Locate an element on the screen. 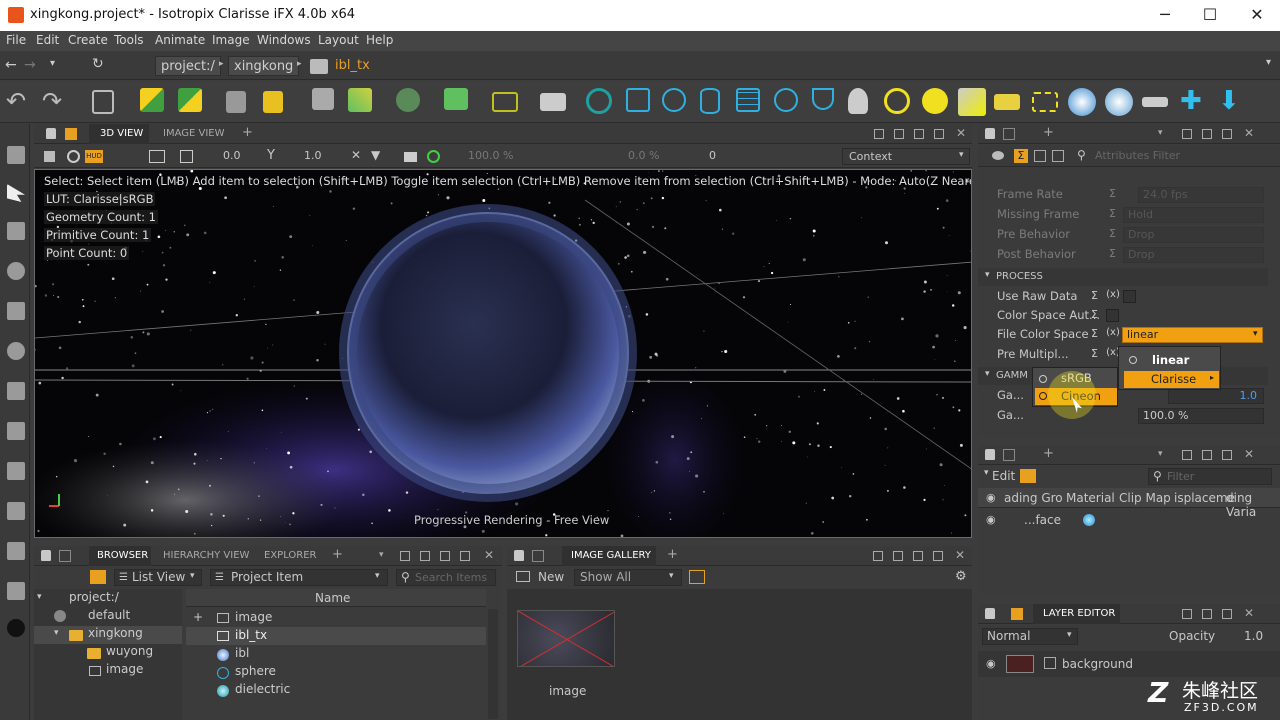 The height and width of the screenshot is (720, 1280). paint-icon is located at coordinates (16, 155).